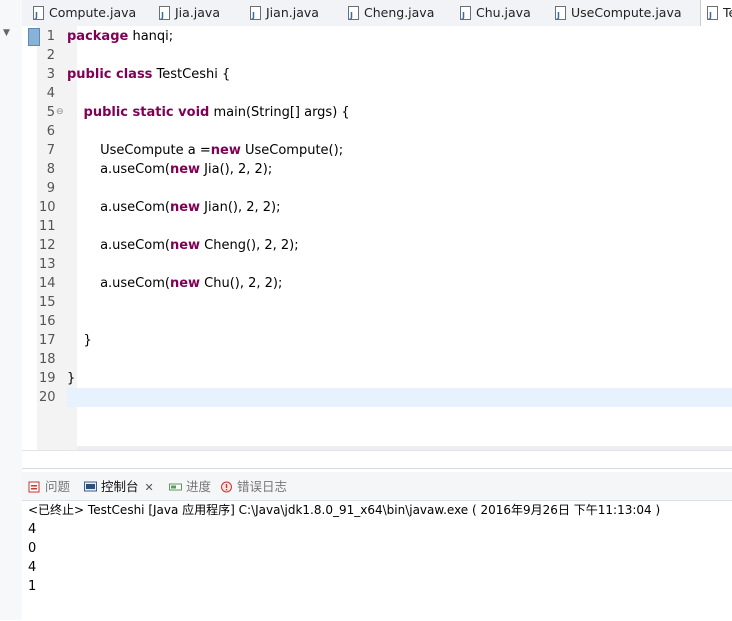 The image size is (732, 621). I want to click on code-text: a.useCom(new Cheng(), 2, 2);, so click(183, 245).